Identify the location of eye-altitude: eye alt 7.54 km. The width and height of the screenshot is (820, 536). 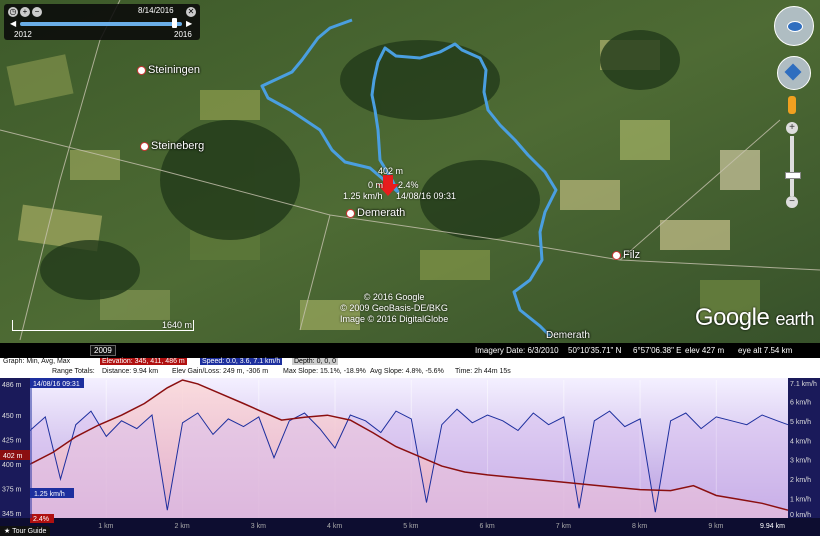
(765, 350).